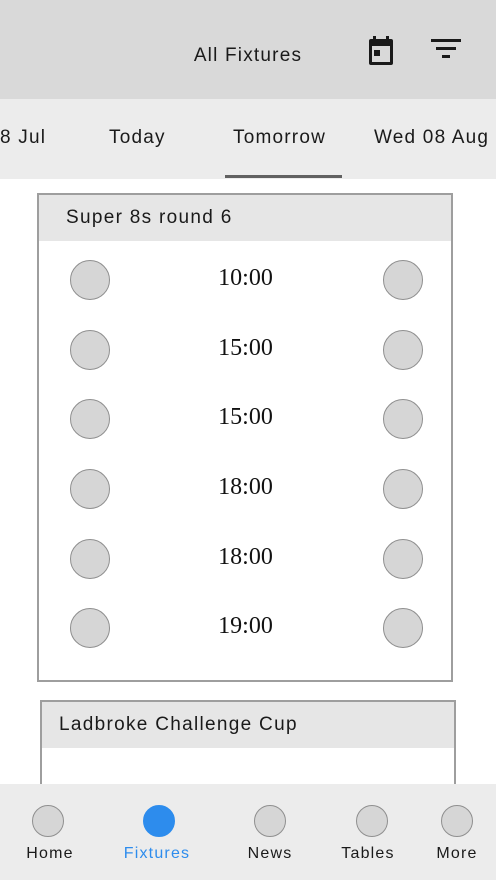  I want to click on competition-title: Ladbroke Challenge Cup, so click(248, 725).